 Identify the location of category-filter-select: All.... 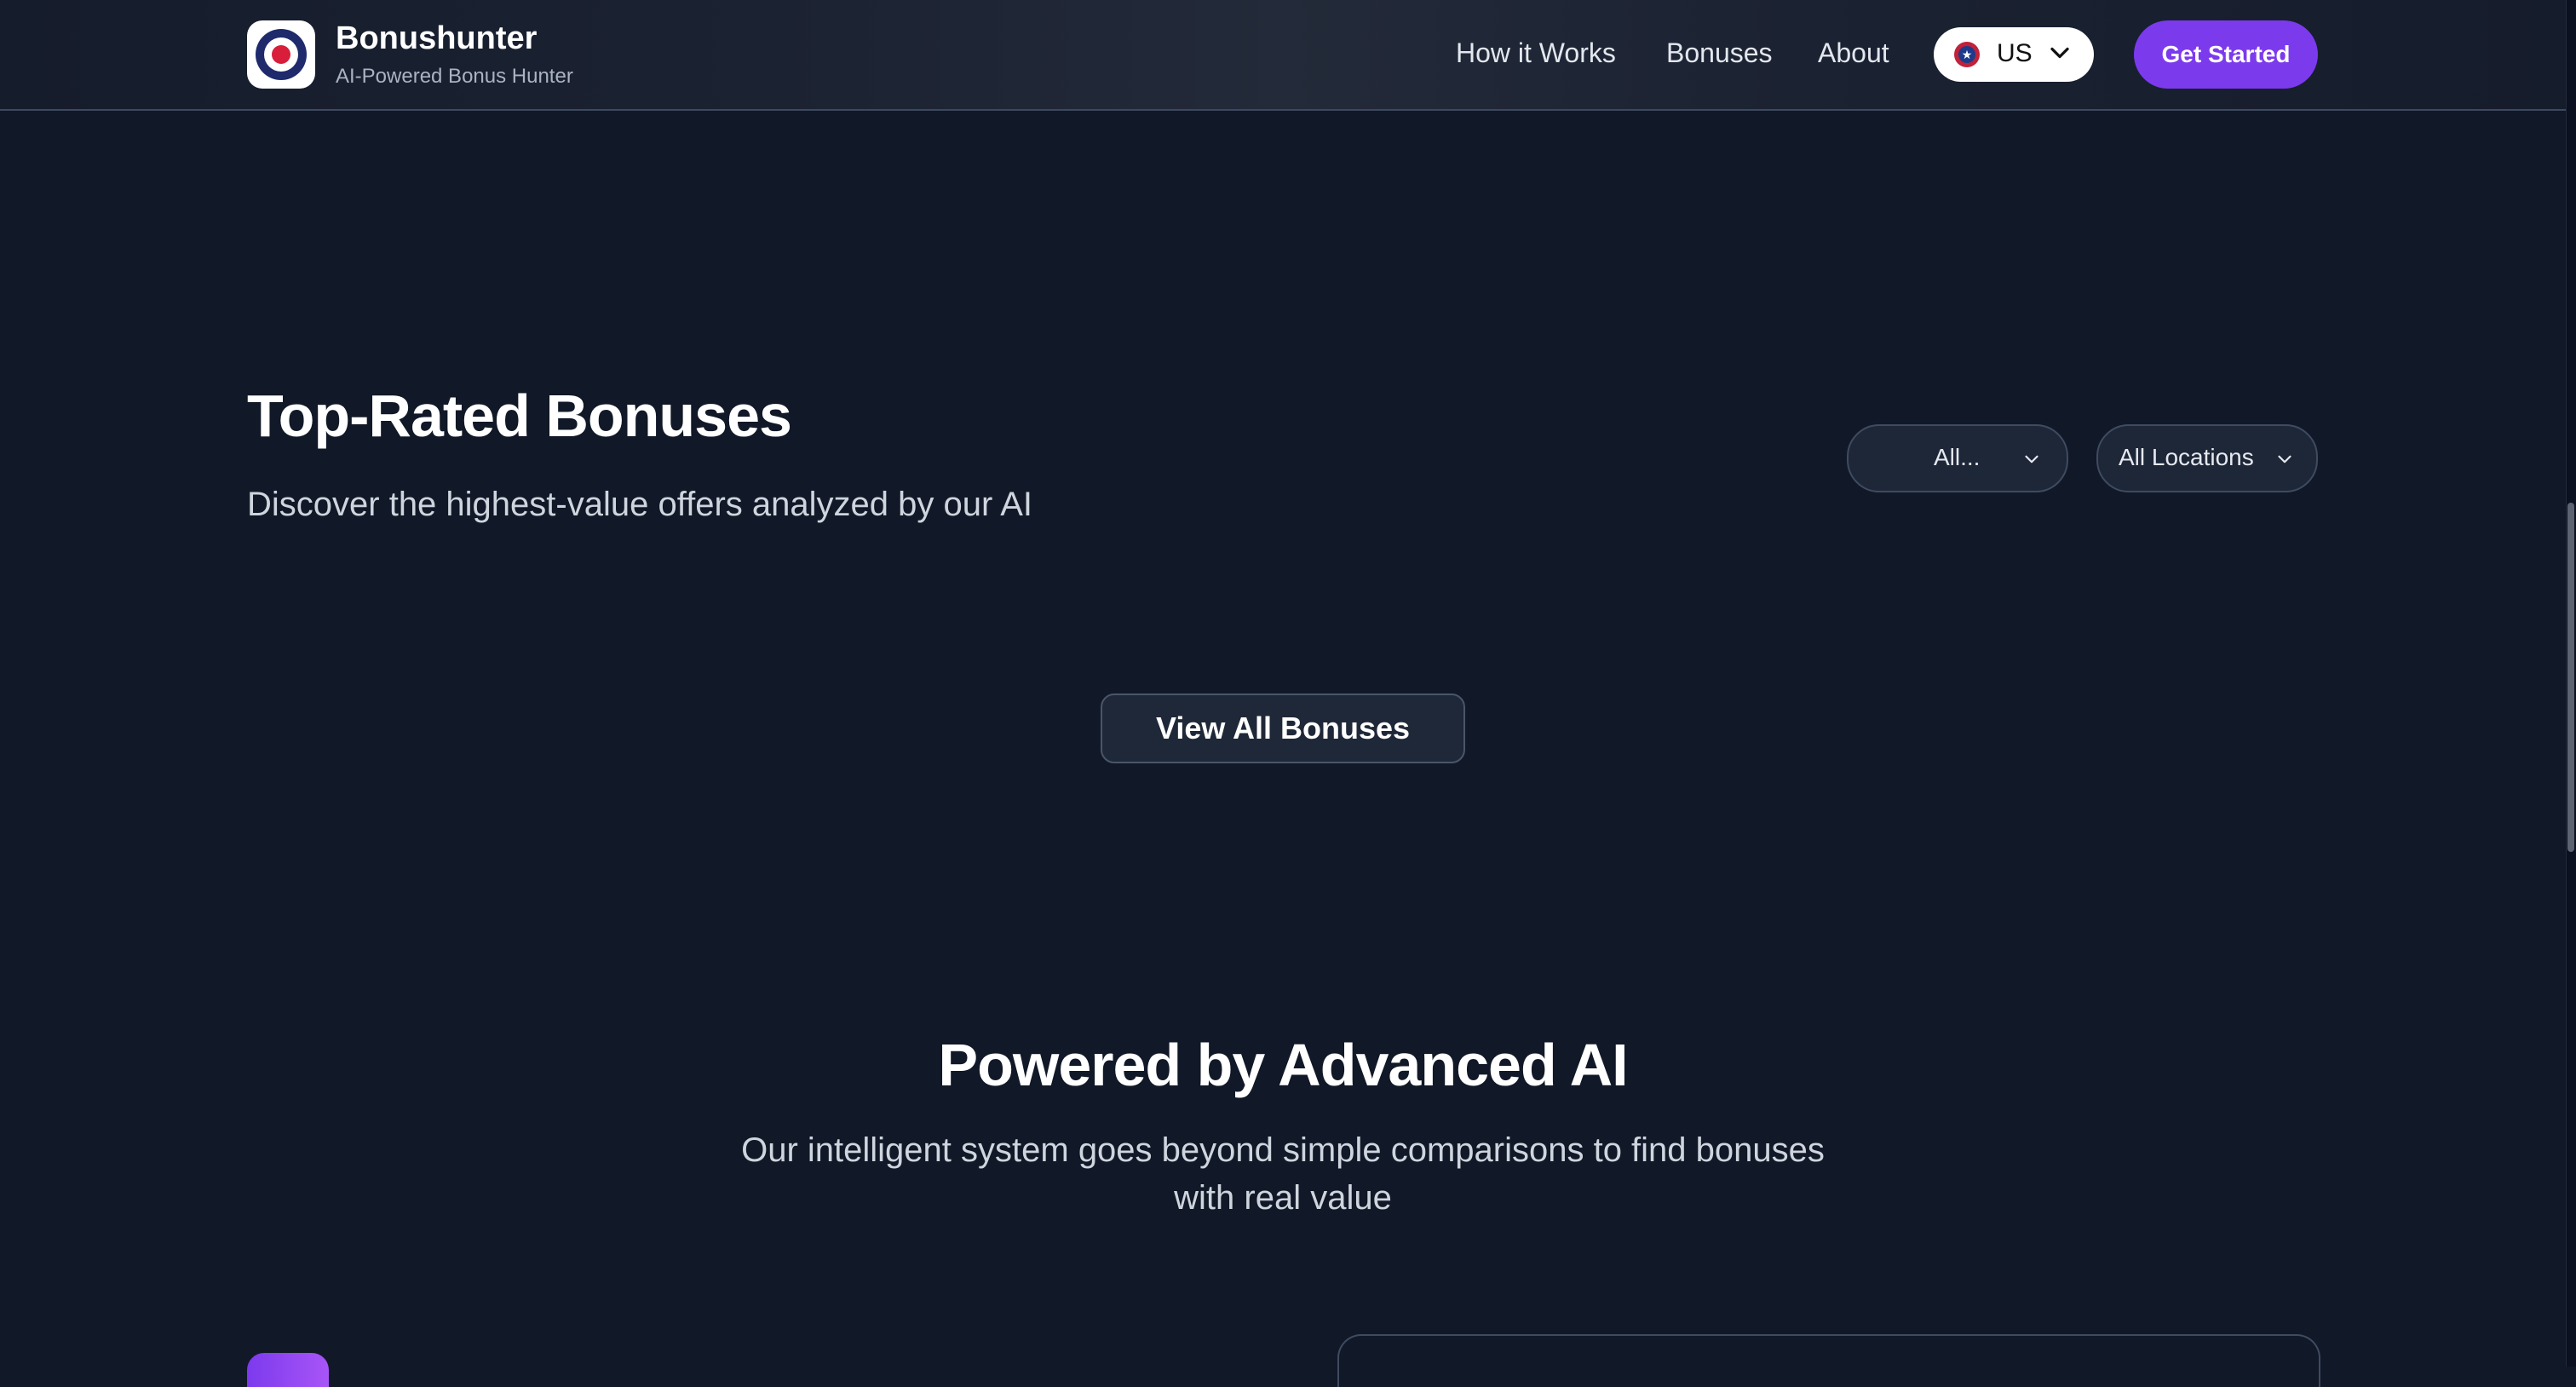
(1958, 458).